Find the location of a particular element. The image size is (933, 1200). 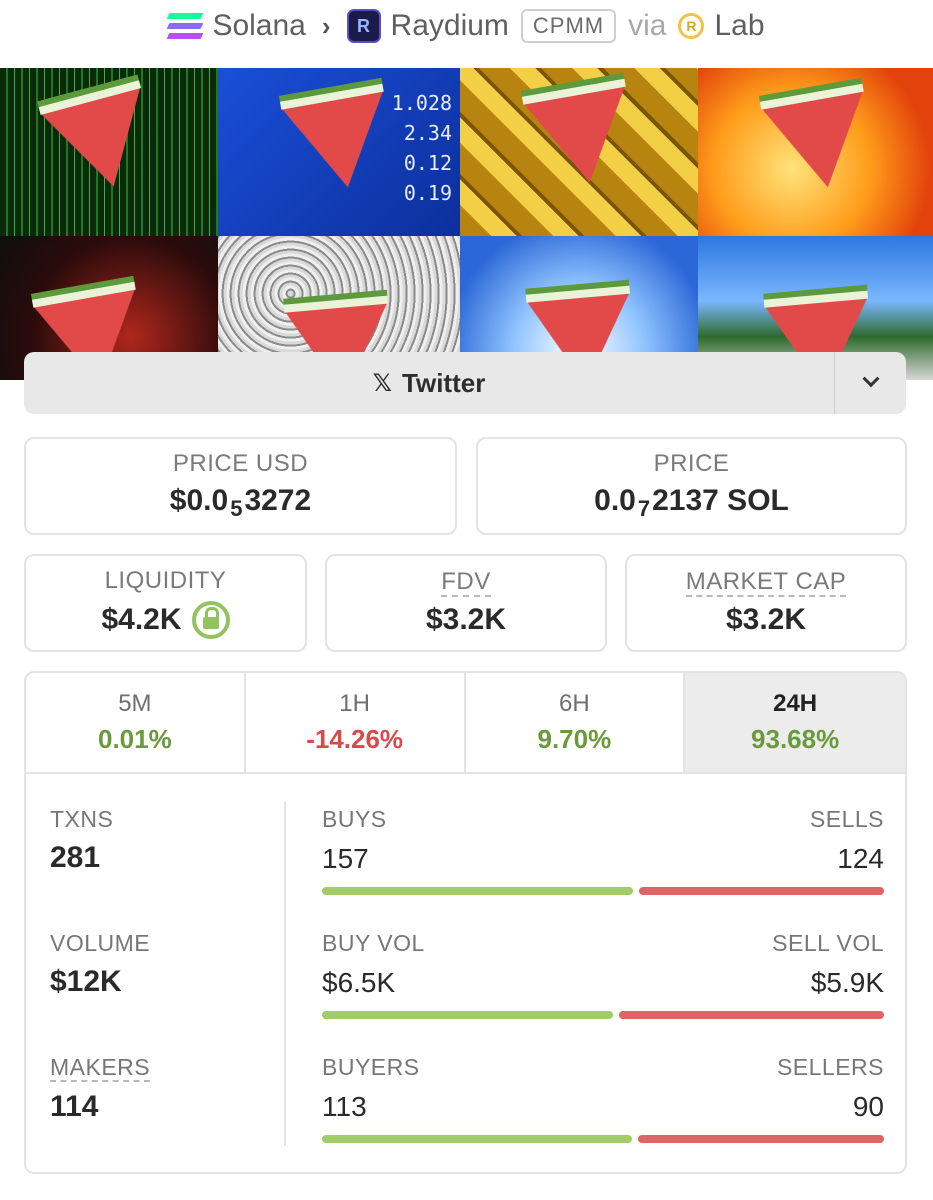

fdv-card: FDV $3.2K is located at coordinates (466, 603).